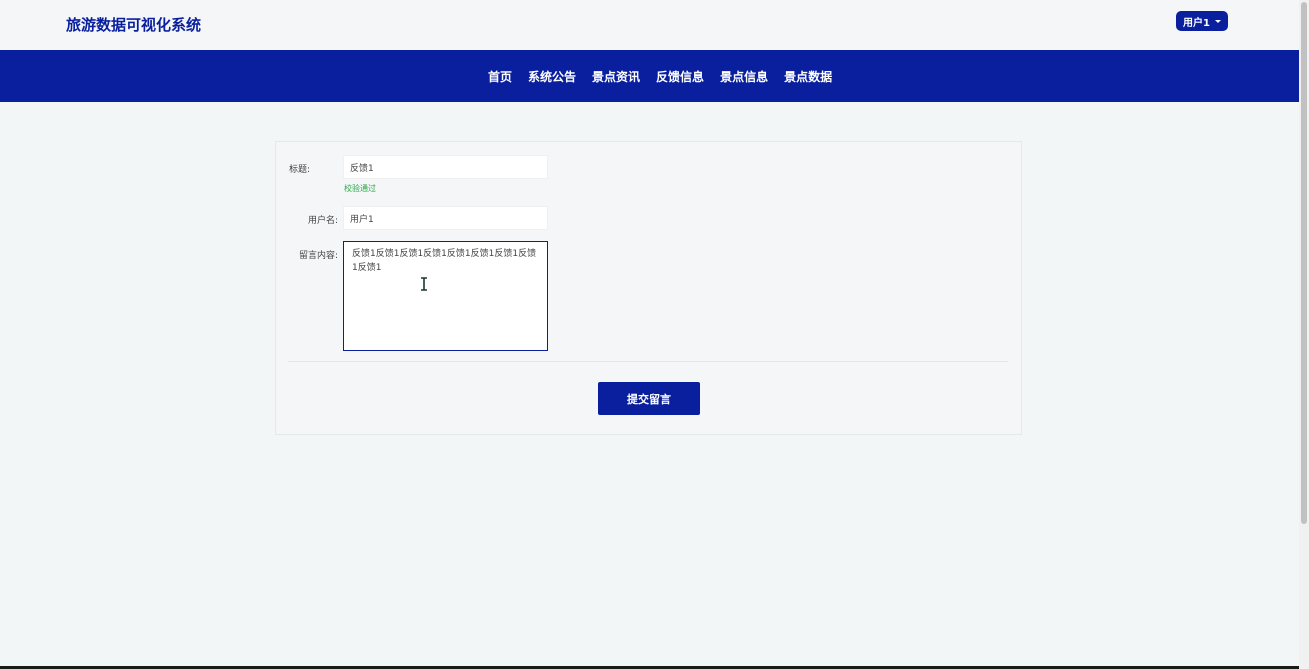  What do you see at coordinates (552, 76) in the screenshot?
I see `nav-item-announcements: 系统公告` at bounding box center [552, 76].